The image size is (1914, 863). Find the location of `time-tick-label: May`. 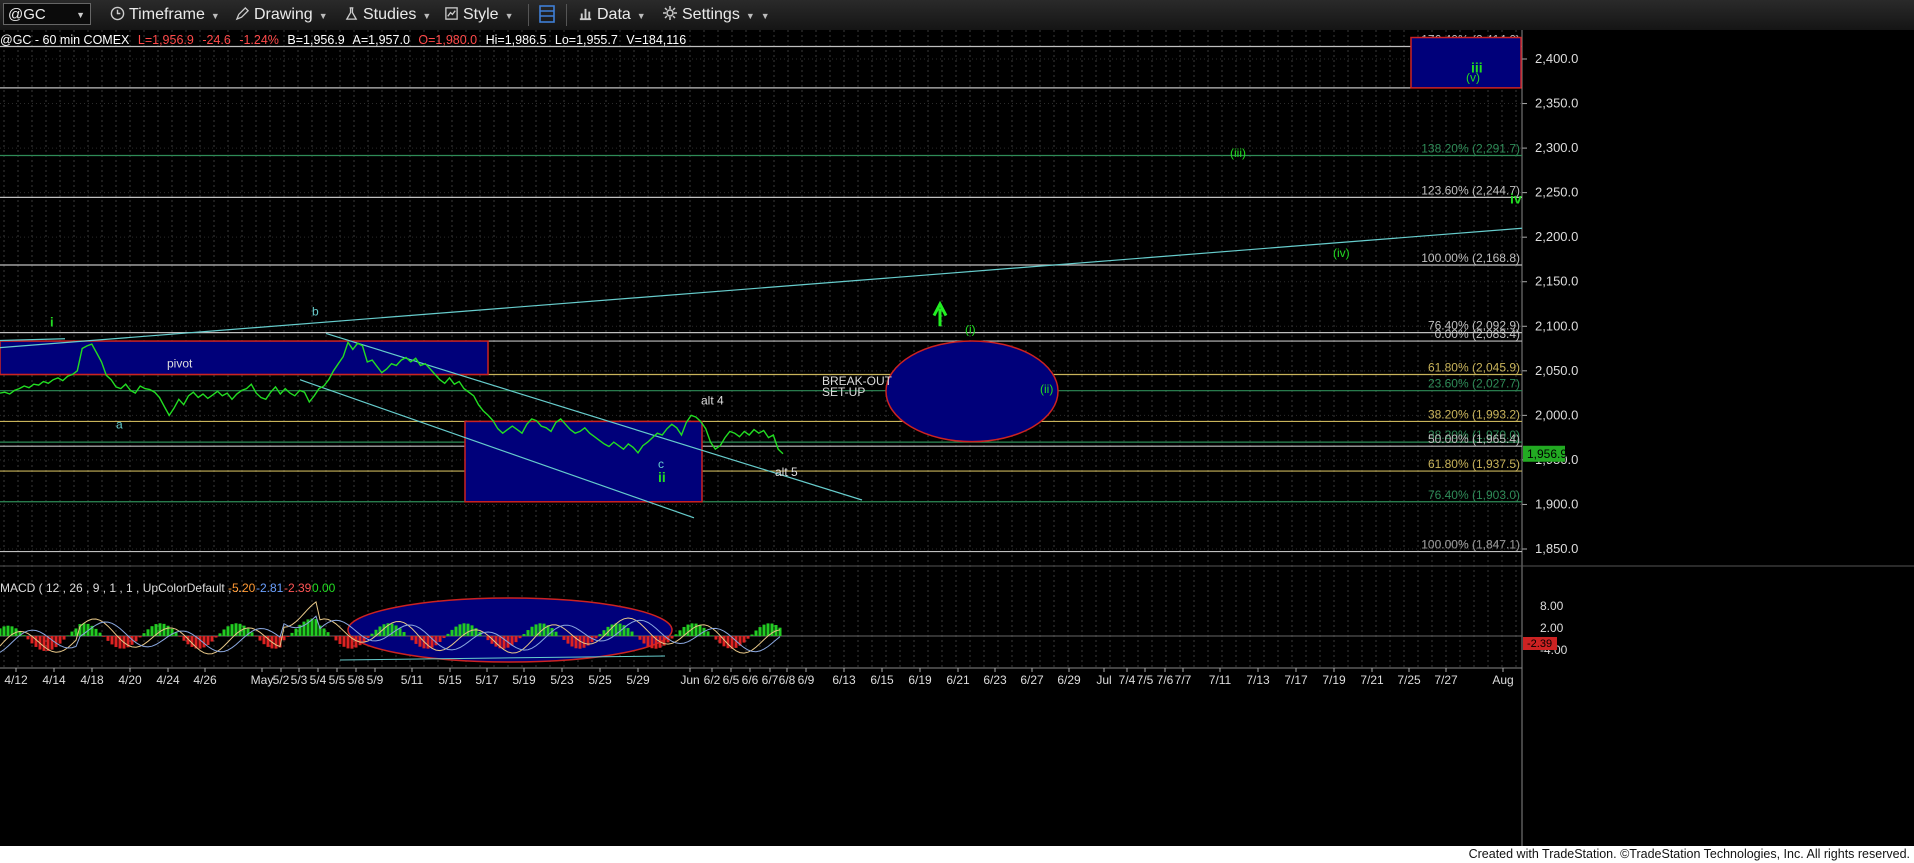

time-tick-label: May is located at coordinates (262, 680).